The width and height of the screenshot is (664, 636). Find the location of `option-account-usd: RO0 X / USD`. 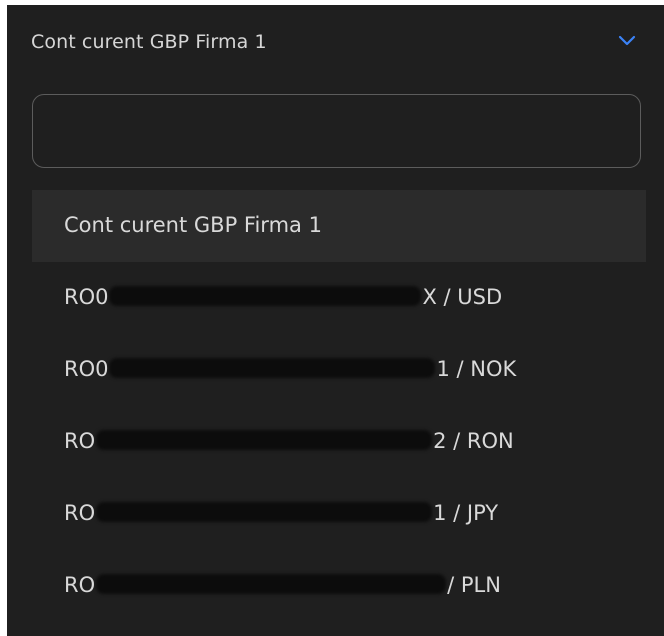

option-account-usd: RO0 X / USD is located at coordinates (339, 298).